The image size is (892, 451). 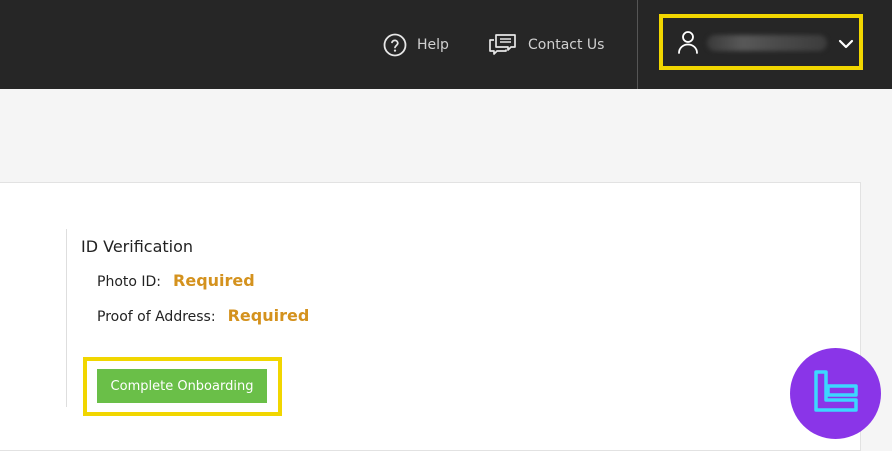 I want to click on help-link: Help, so click(x=416, y=45).